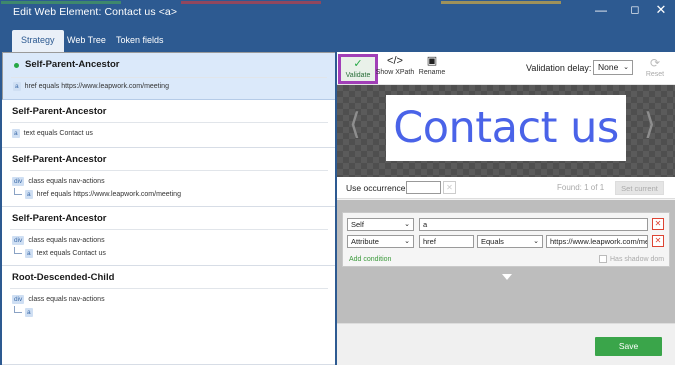  Describe the element at coordinates (140, 41) in the screenshot. I see `tab-token-fields: Token fields` at that location.